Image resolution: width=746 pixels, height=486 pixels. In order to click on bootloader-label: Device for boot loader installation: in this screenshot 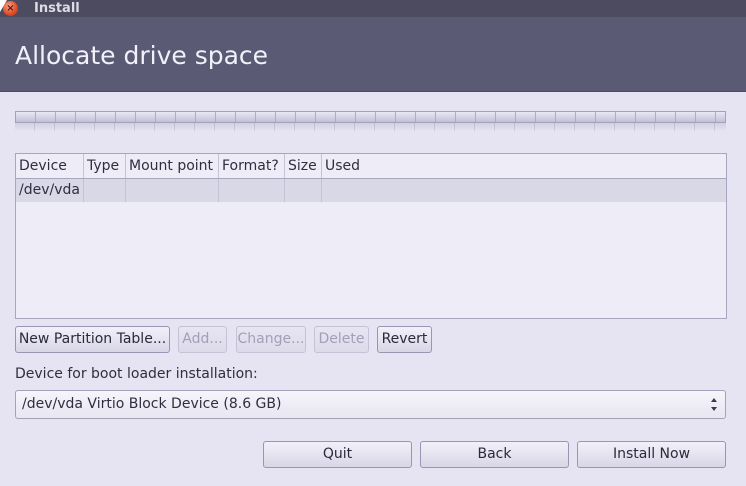, I will do `click(136, 374)`.